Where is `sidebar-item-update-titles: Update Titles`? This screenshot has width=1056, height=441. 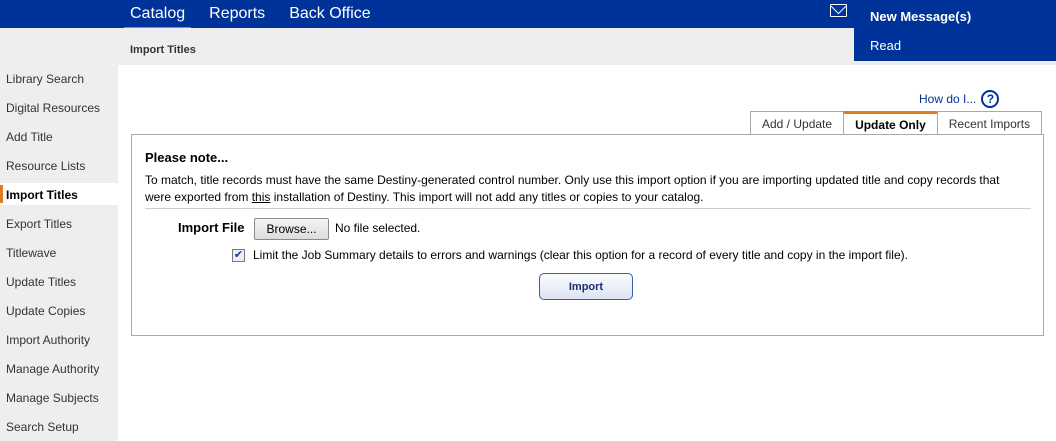 sidebar-item-update-titles: Update Titles is located at coordinates (41, 282).